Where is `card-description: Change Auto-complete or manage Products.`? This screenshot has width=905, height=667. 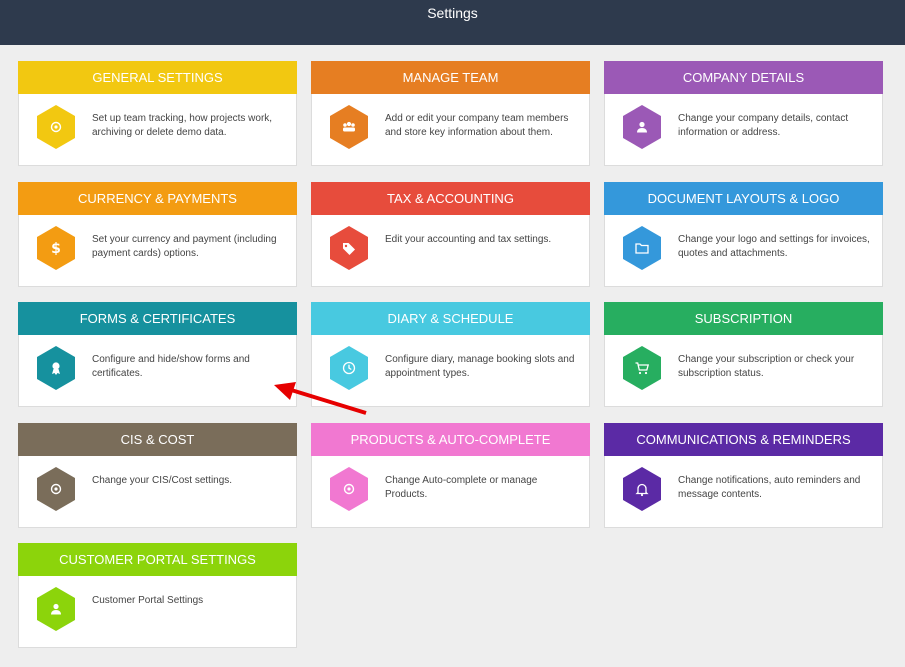 card-description: Change Auto-complete or manage Products. is located at coordinates (461, 487).